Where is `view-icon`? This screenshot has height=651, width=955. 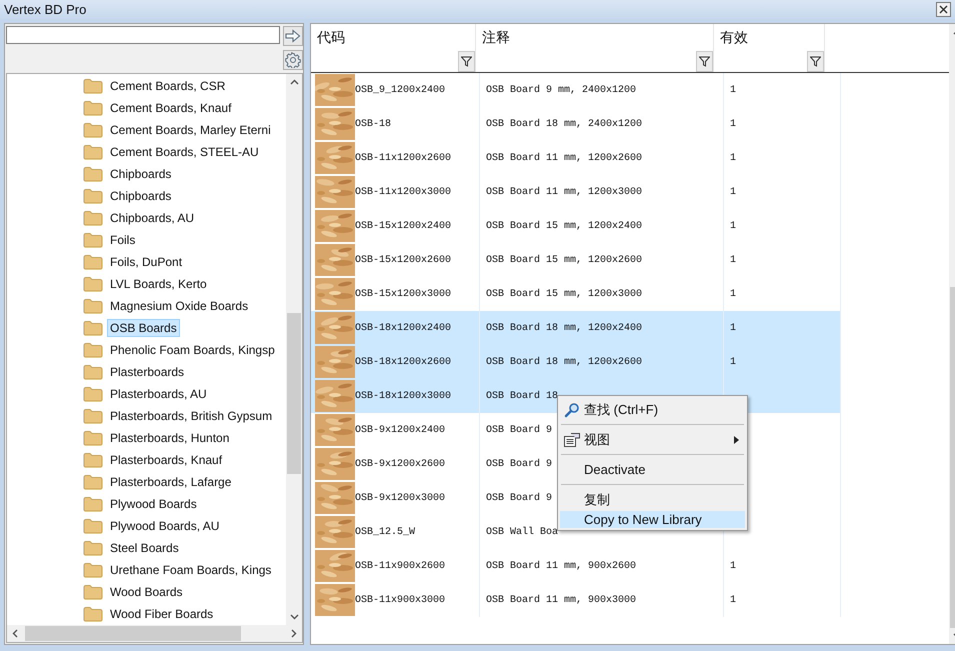
view-icon is located at coordinates (572, 440).